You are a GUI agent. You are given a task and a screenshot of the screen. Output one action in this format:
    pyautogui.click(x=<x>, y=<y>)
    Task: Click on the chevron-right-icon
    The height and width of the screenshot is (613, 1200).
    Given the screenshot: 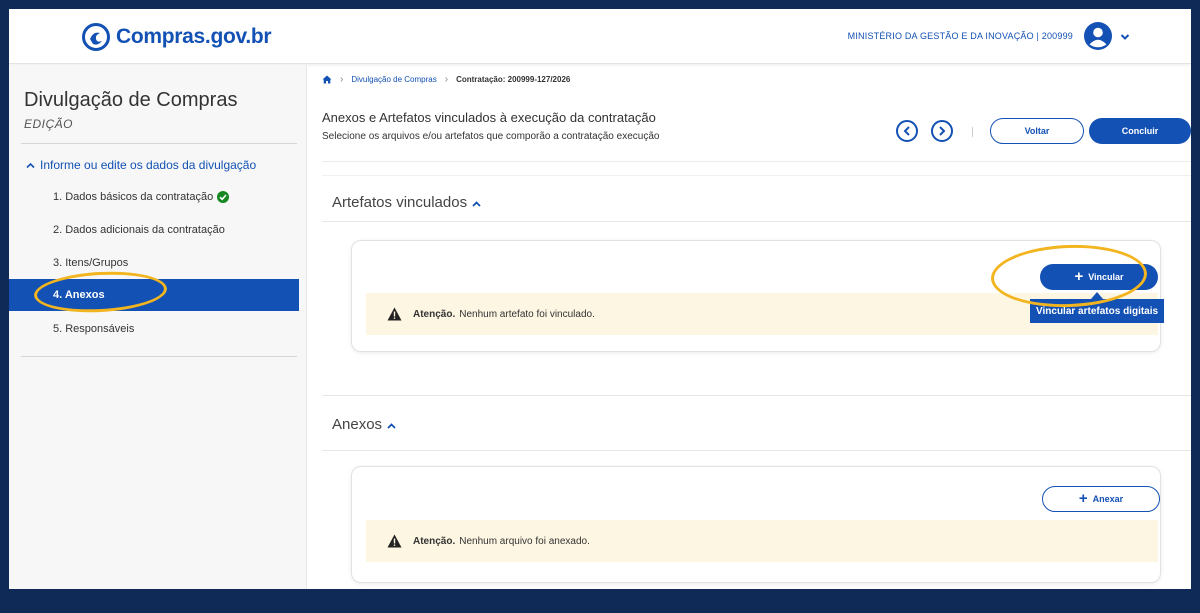 What is the action you would take?
    pyautogui.click(x=942, y=131)
    